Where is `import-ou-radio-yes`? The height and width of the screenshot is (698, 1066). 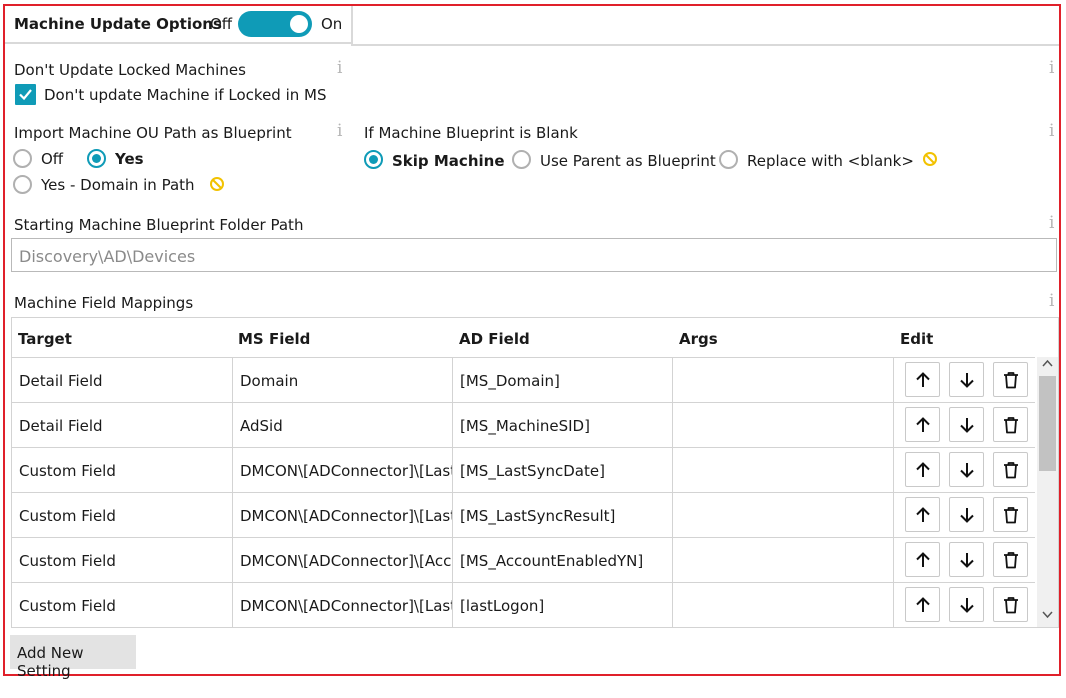
import-ou-radio-yes is located at coordinates (96, 158).